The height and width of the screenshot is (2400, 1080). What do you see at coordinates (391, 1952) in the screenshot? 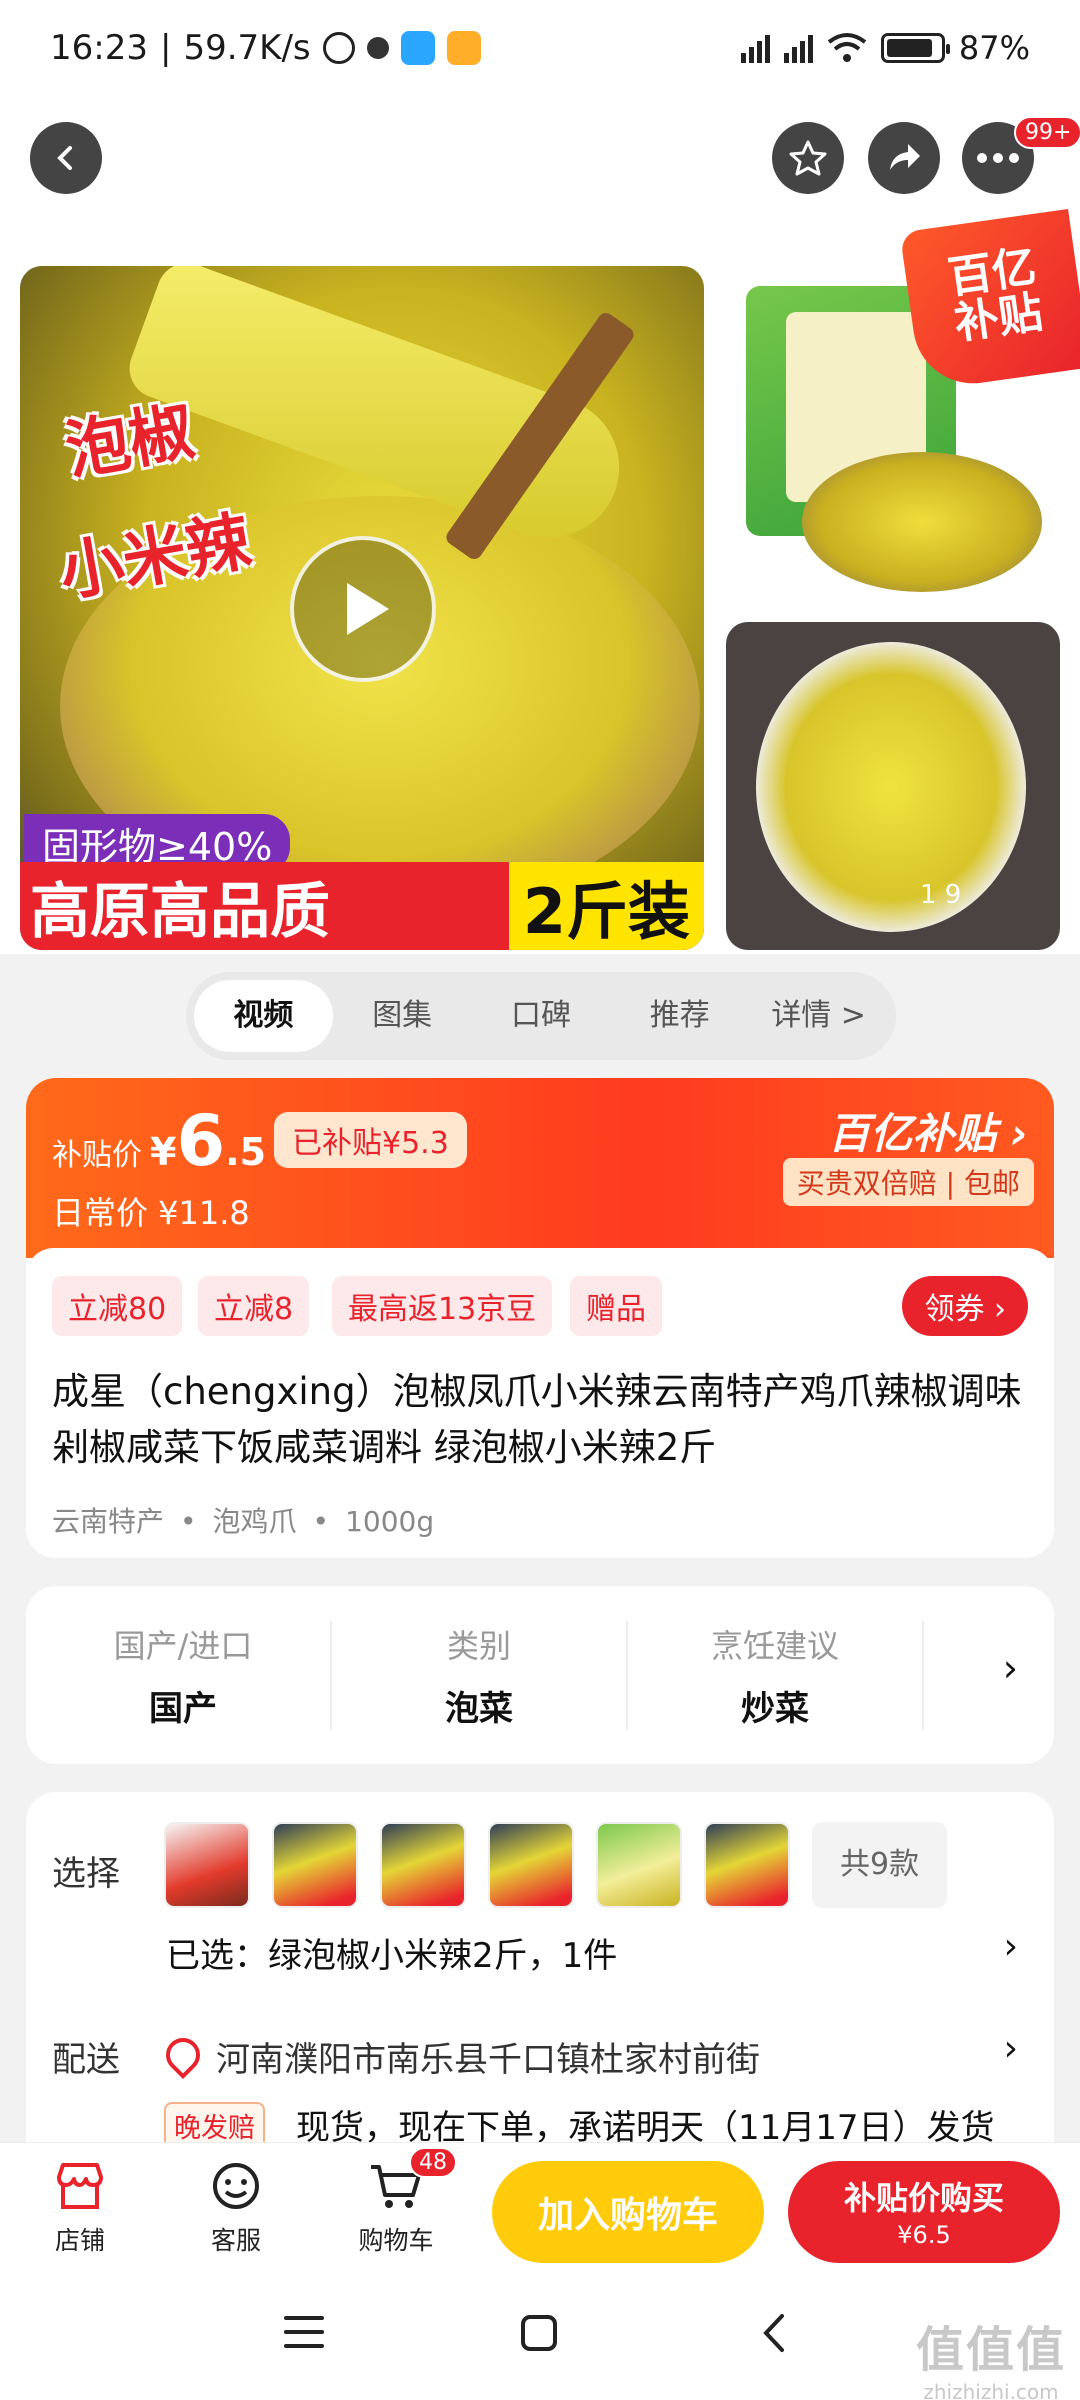
I see `selected-variant: 已选：绿泡椒小米辣2斤，1件` at bounding box center [391, 1952].